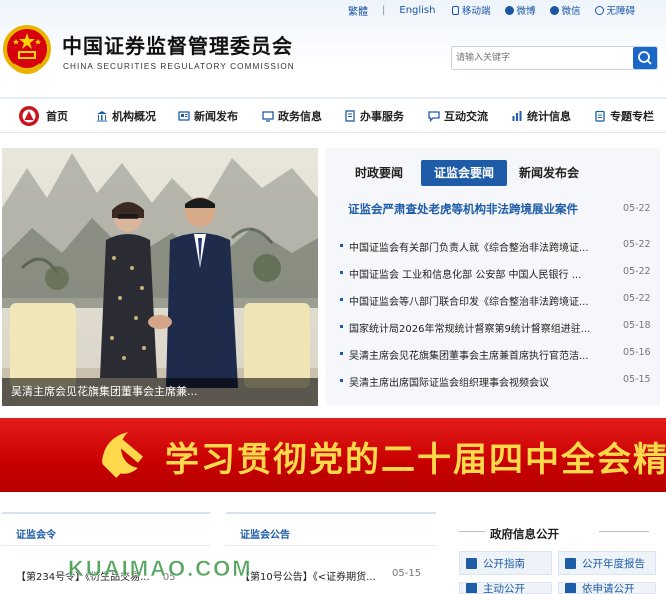 The width and height of the screenshot is (666, 594). I want to click on news-item: 中国证监会有关部门负责人就《综合整治非法跨境证... 05-22, so click(496, 246).